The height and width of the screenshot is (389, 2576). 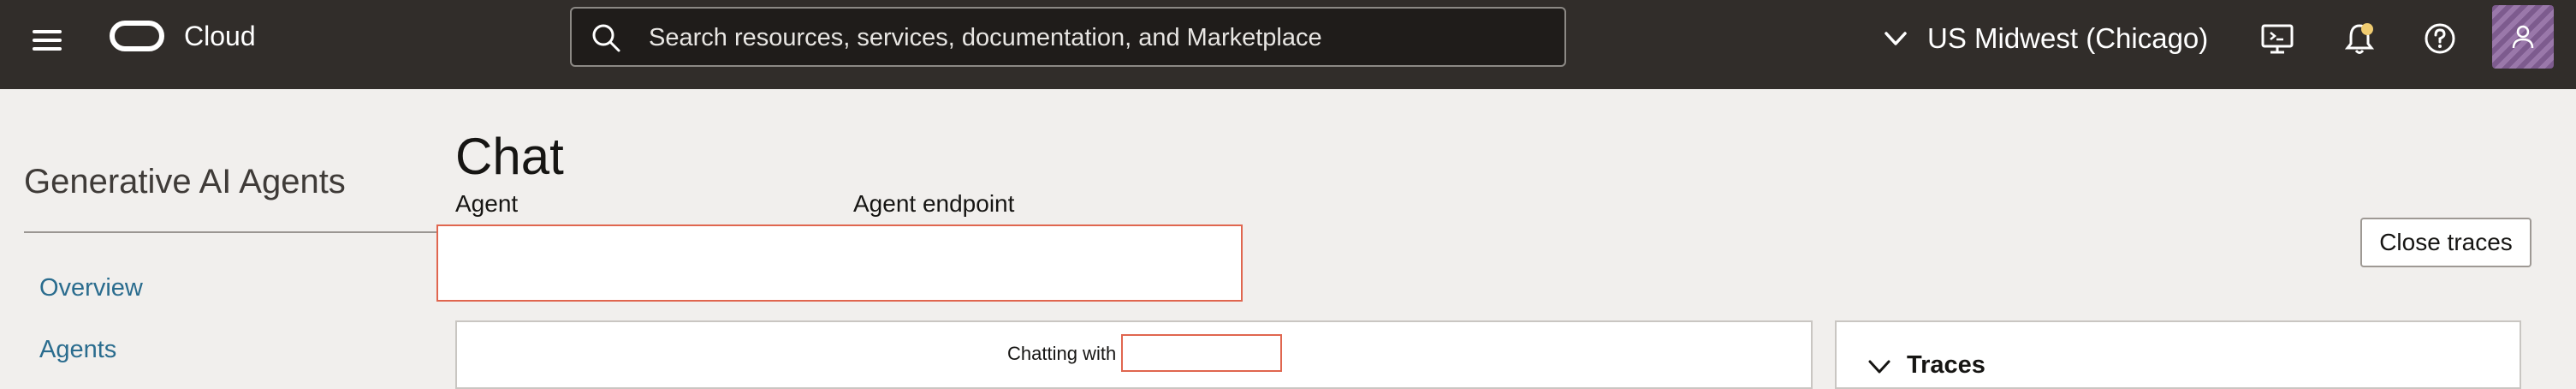 I want to click on search-bar, so click(x=1068, y=37).